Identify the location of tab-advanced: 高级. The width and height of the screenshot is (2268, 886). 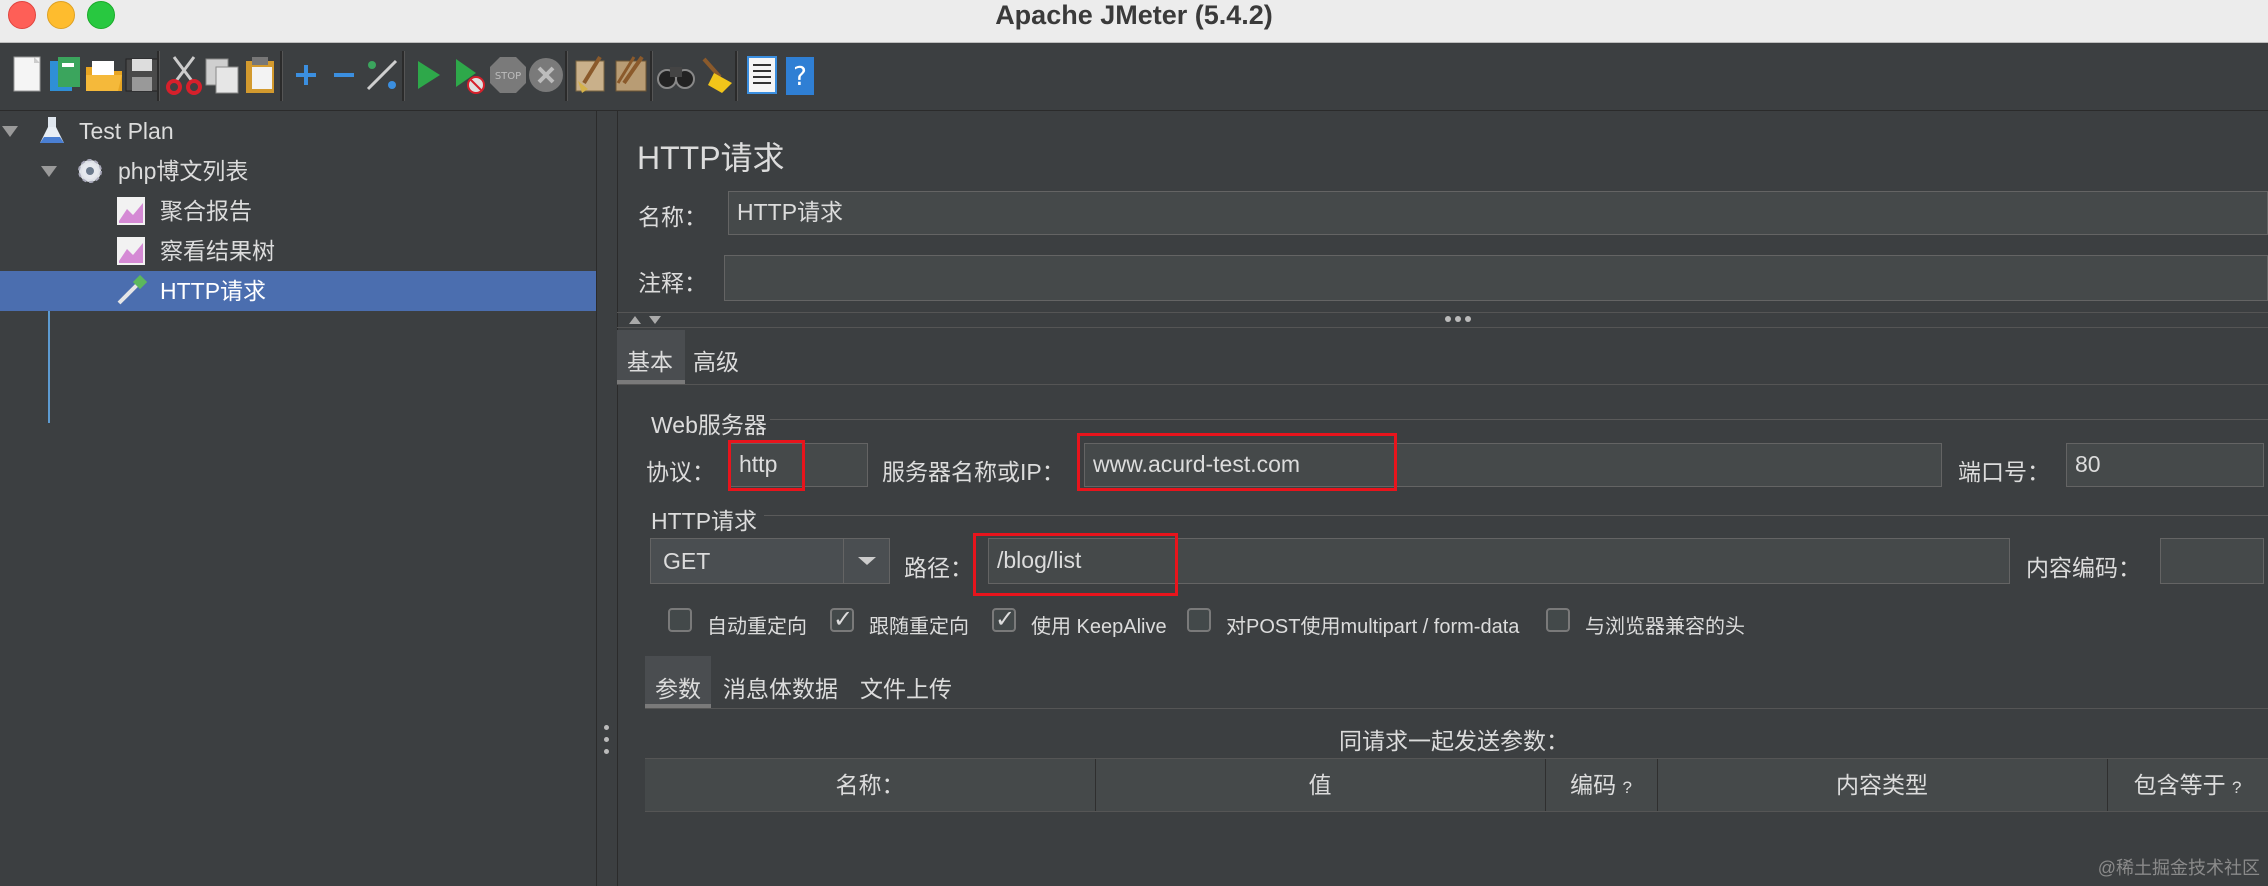
(716, 360).